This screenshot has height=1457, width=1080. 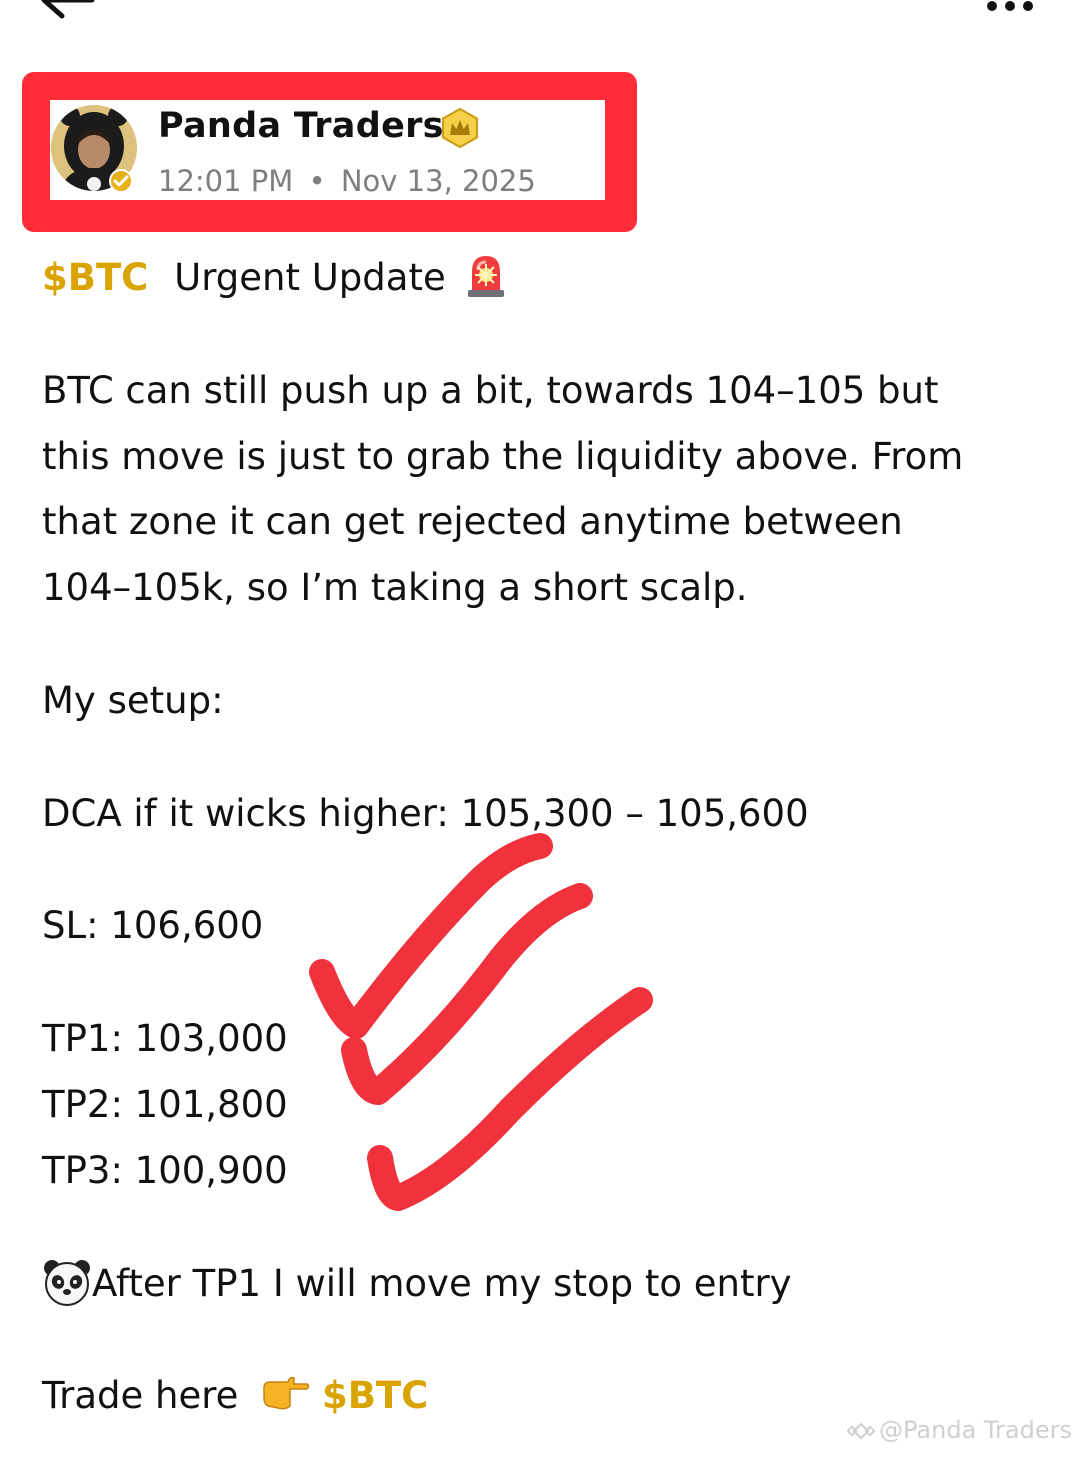 I want to click on author-name: Panda Traders, so click(x=301, y=126).